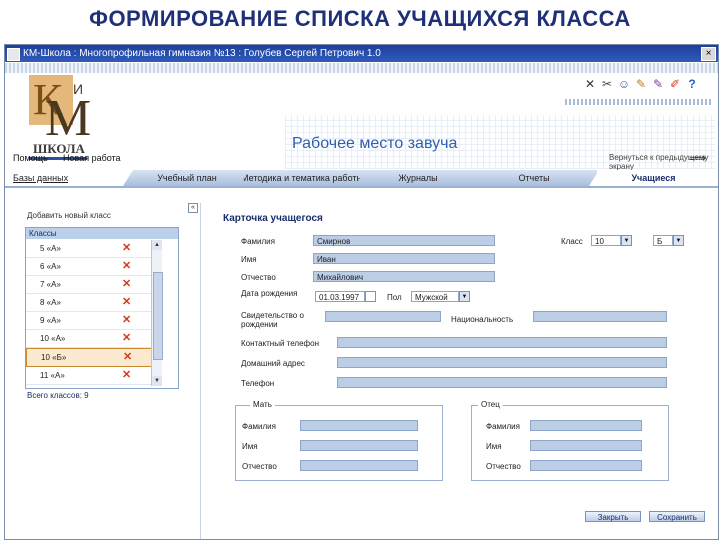 The height and width of the screenshot is (540, 720). Describe the element at coordinates (258, 241) in the screenshot. I see `surname-label: Фамилия` at that location.